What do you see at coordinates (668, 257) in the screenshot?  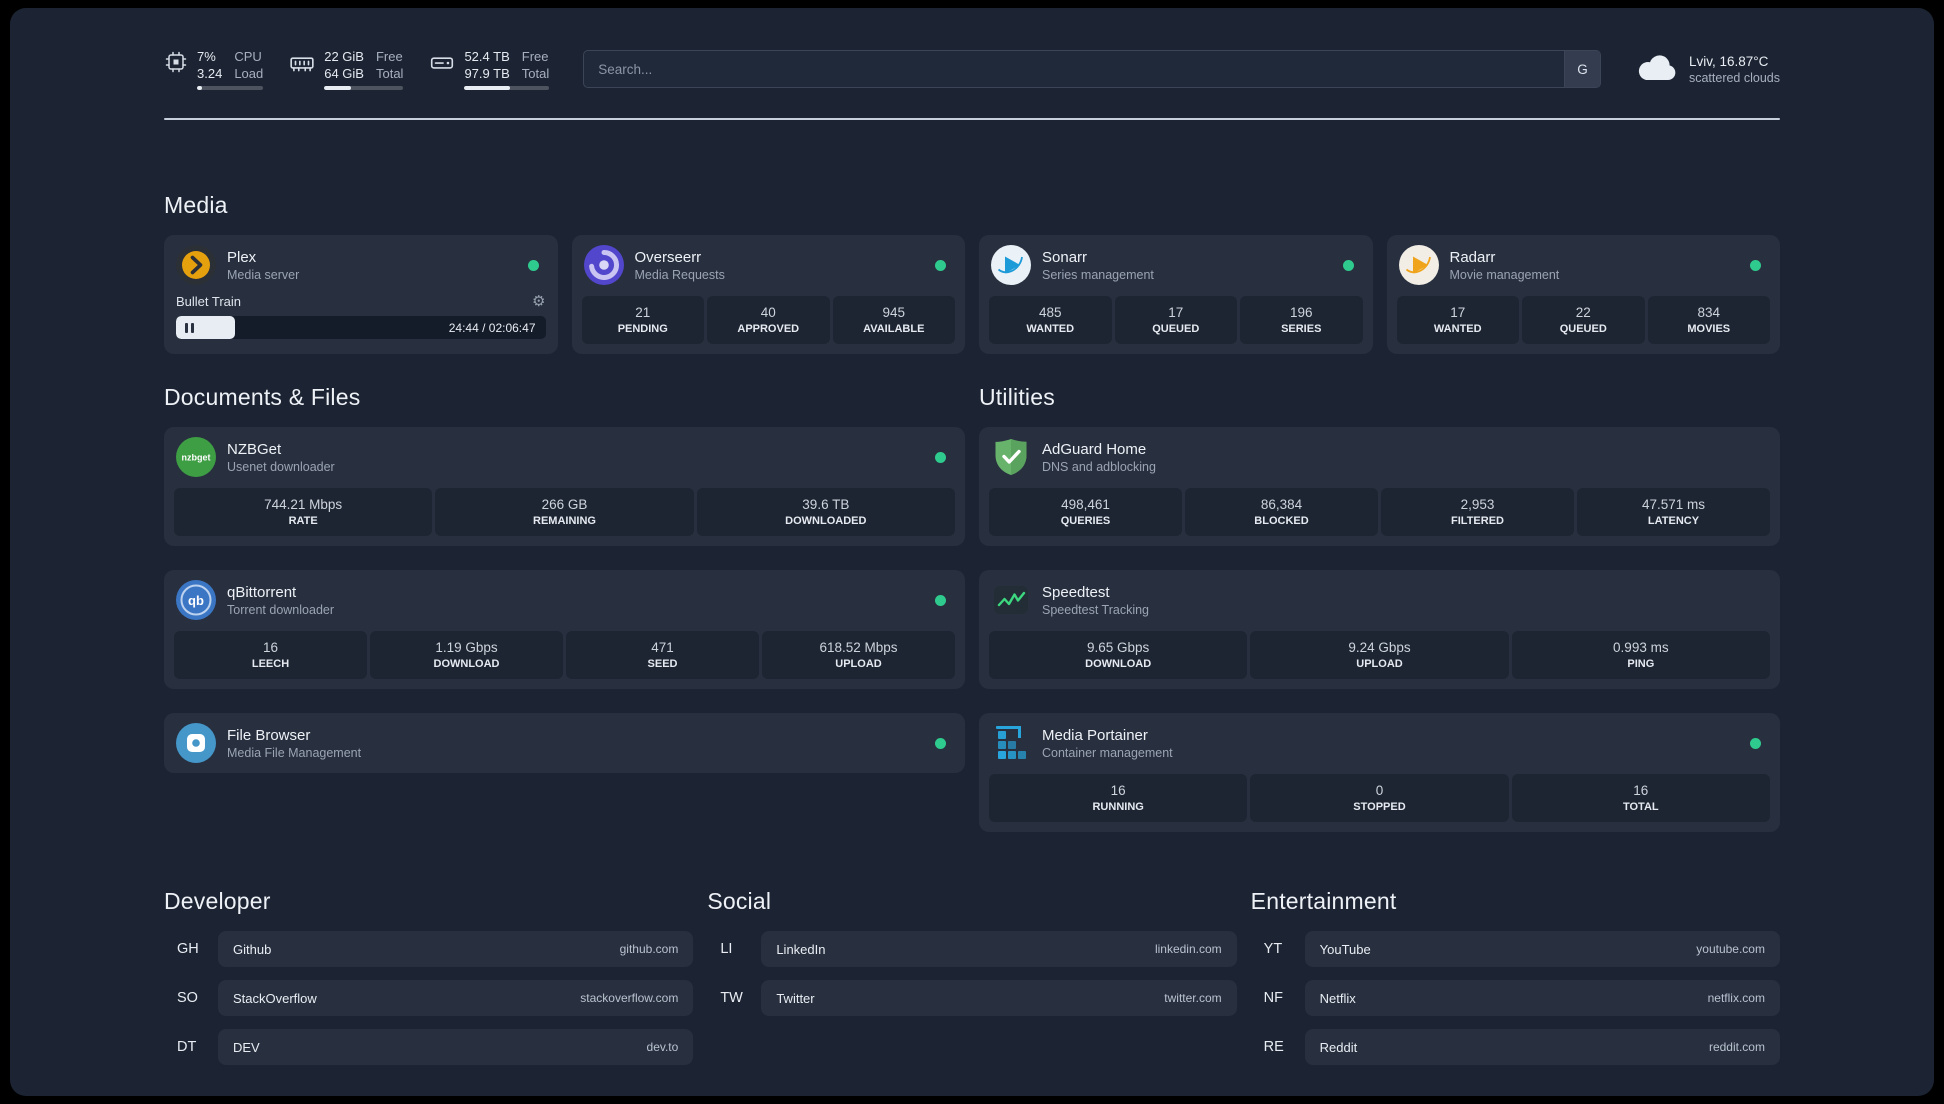 I see `service-name: Overseerr` at bounding box center [668, 257].